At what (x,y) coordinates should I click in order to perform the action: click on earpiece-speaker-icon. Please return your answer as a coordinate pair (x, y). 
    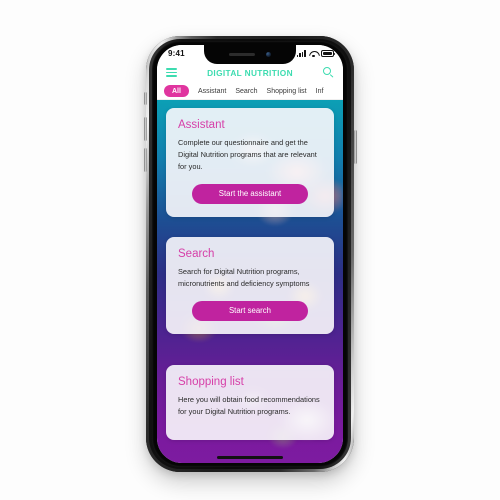
    Looking at the image, I should click on (242, 54).